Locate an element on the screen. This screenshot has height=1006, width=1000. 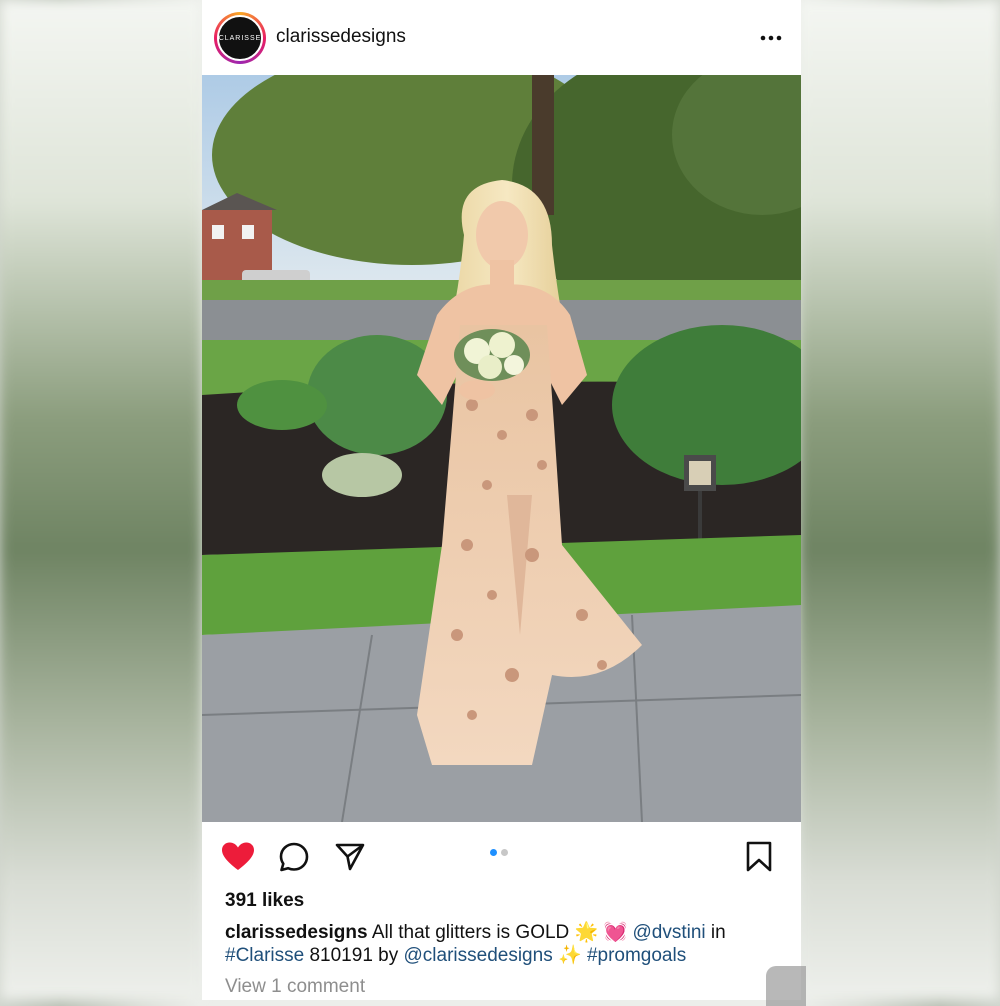
post-username: clarissedesigns is located at coordinates (341, 37).